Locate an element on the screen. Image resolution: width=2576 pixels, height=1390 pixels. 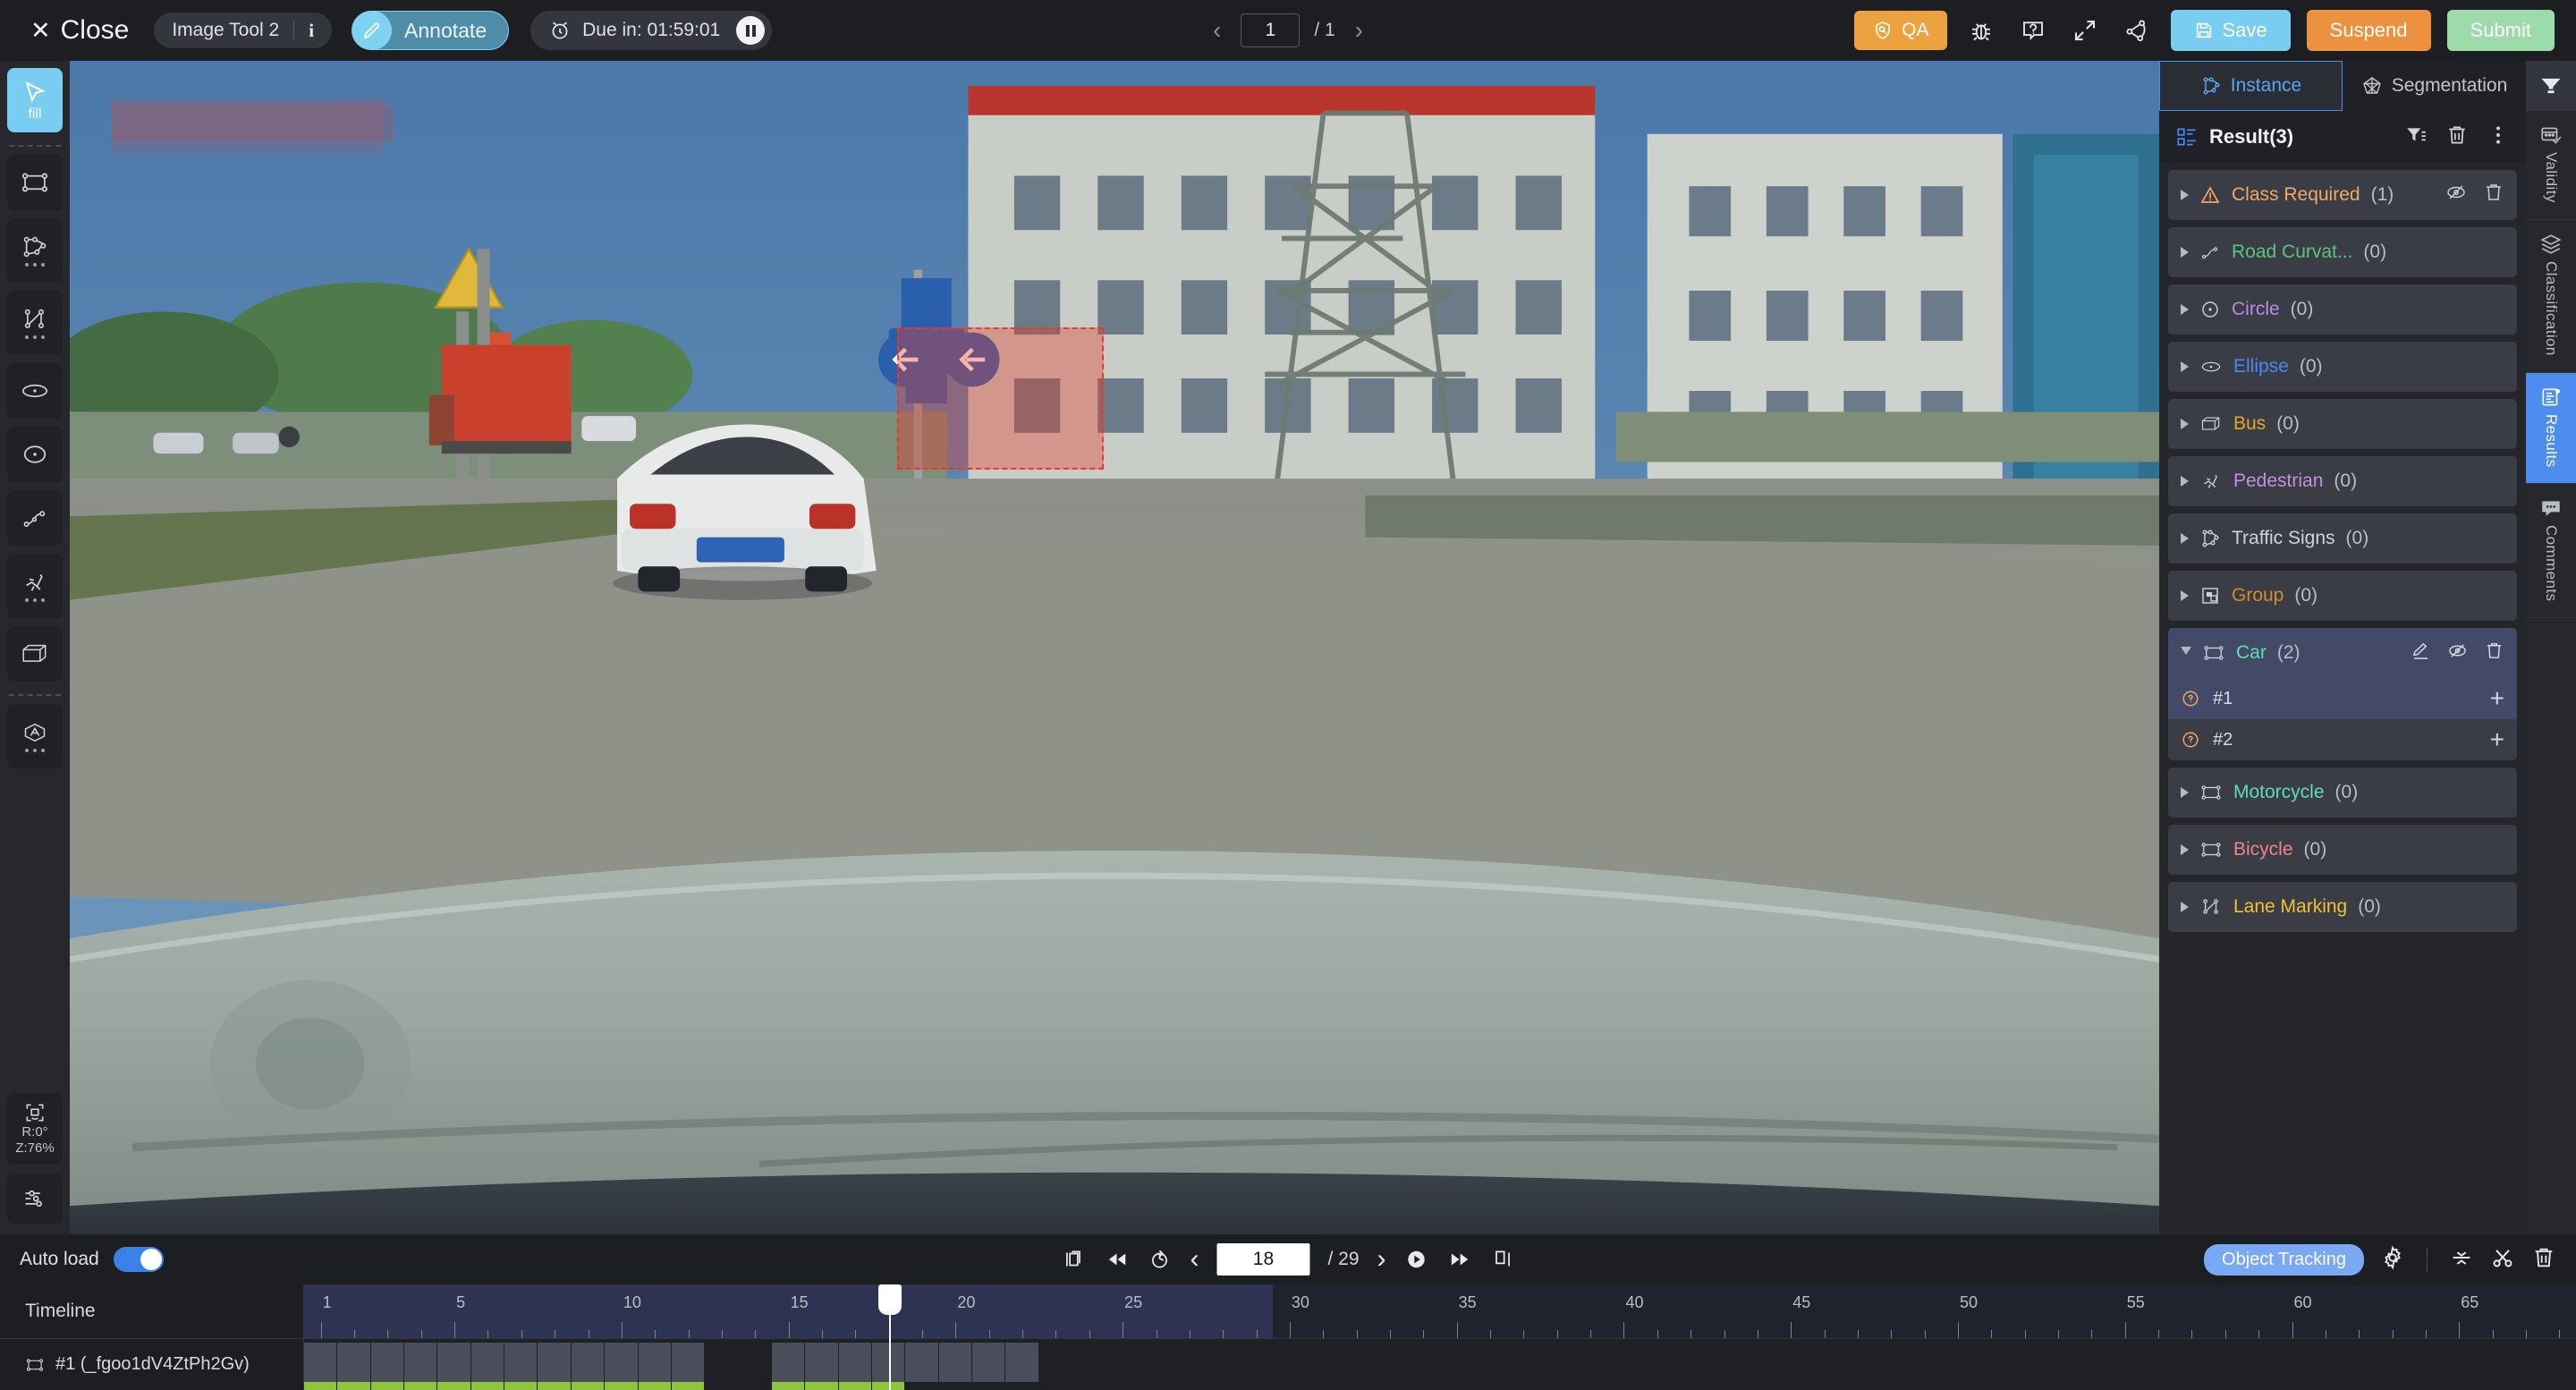
due-timer: Due in: 01:59:01 is located at coordinates (651, 30).